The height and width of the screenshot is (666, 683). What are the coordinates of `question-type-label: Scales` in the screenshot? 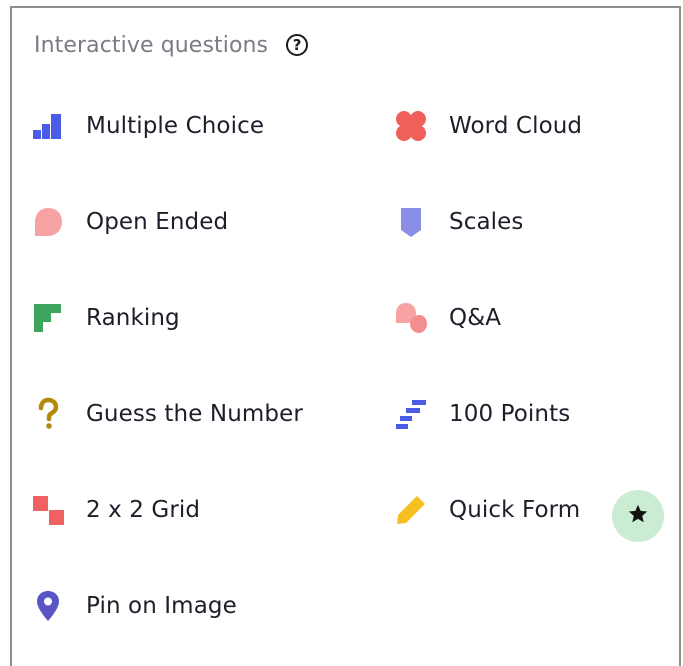 It's located at (486, 222).